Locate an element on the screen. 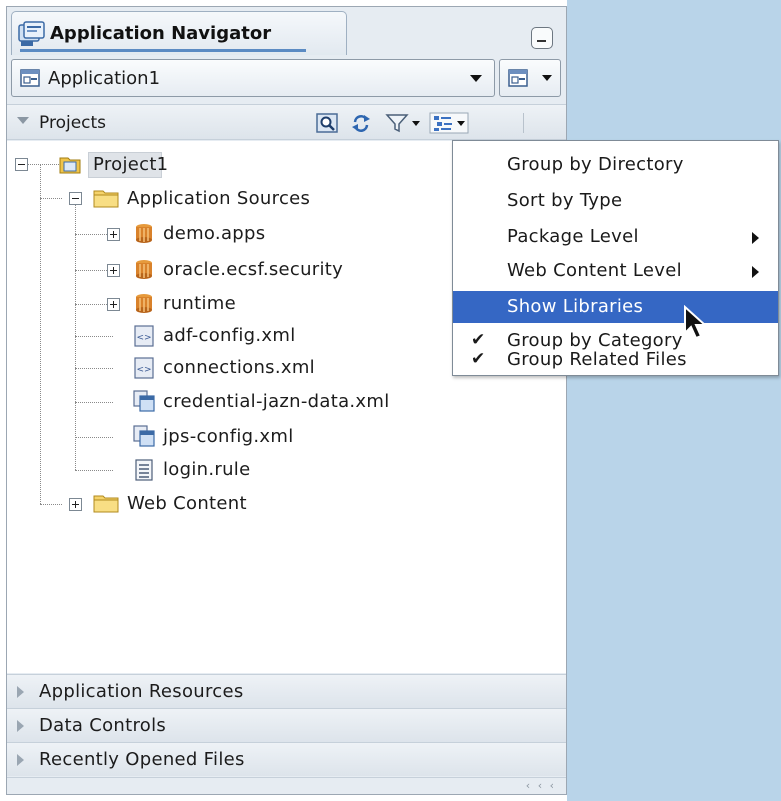  project-icon is located at coordinates (70, 165).